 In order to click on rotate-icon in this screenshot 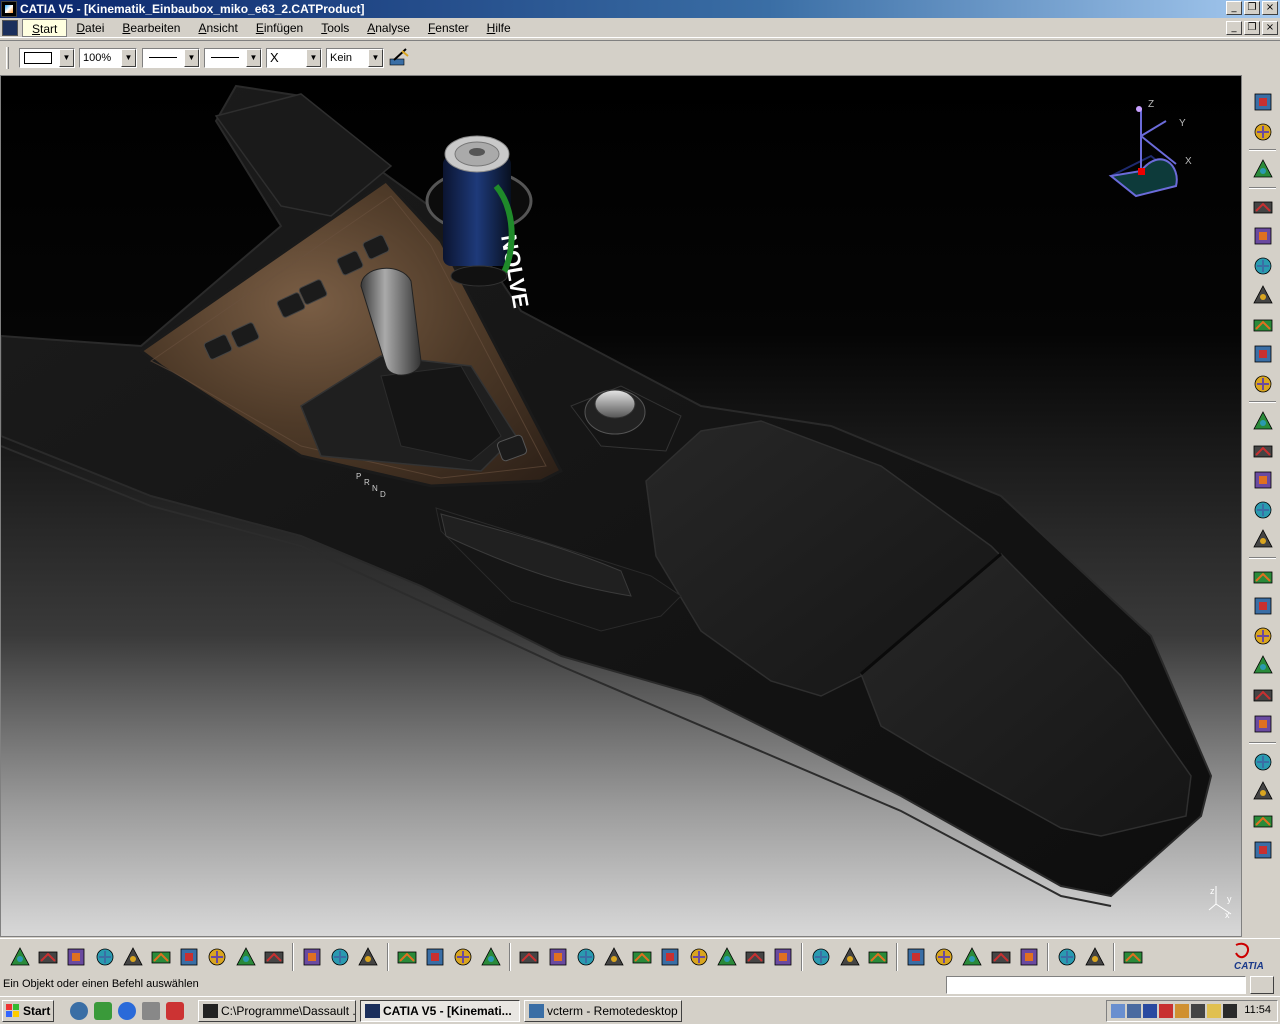, I will do `click(586, 957)`.